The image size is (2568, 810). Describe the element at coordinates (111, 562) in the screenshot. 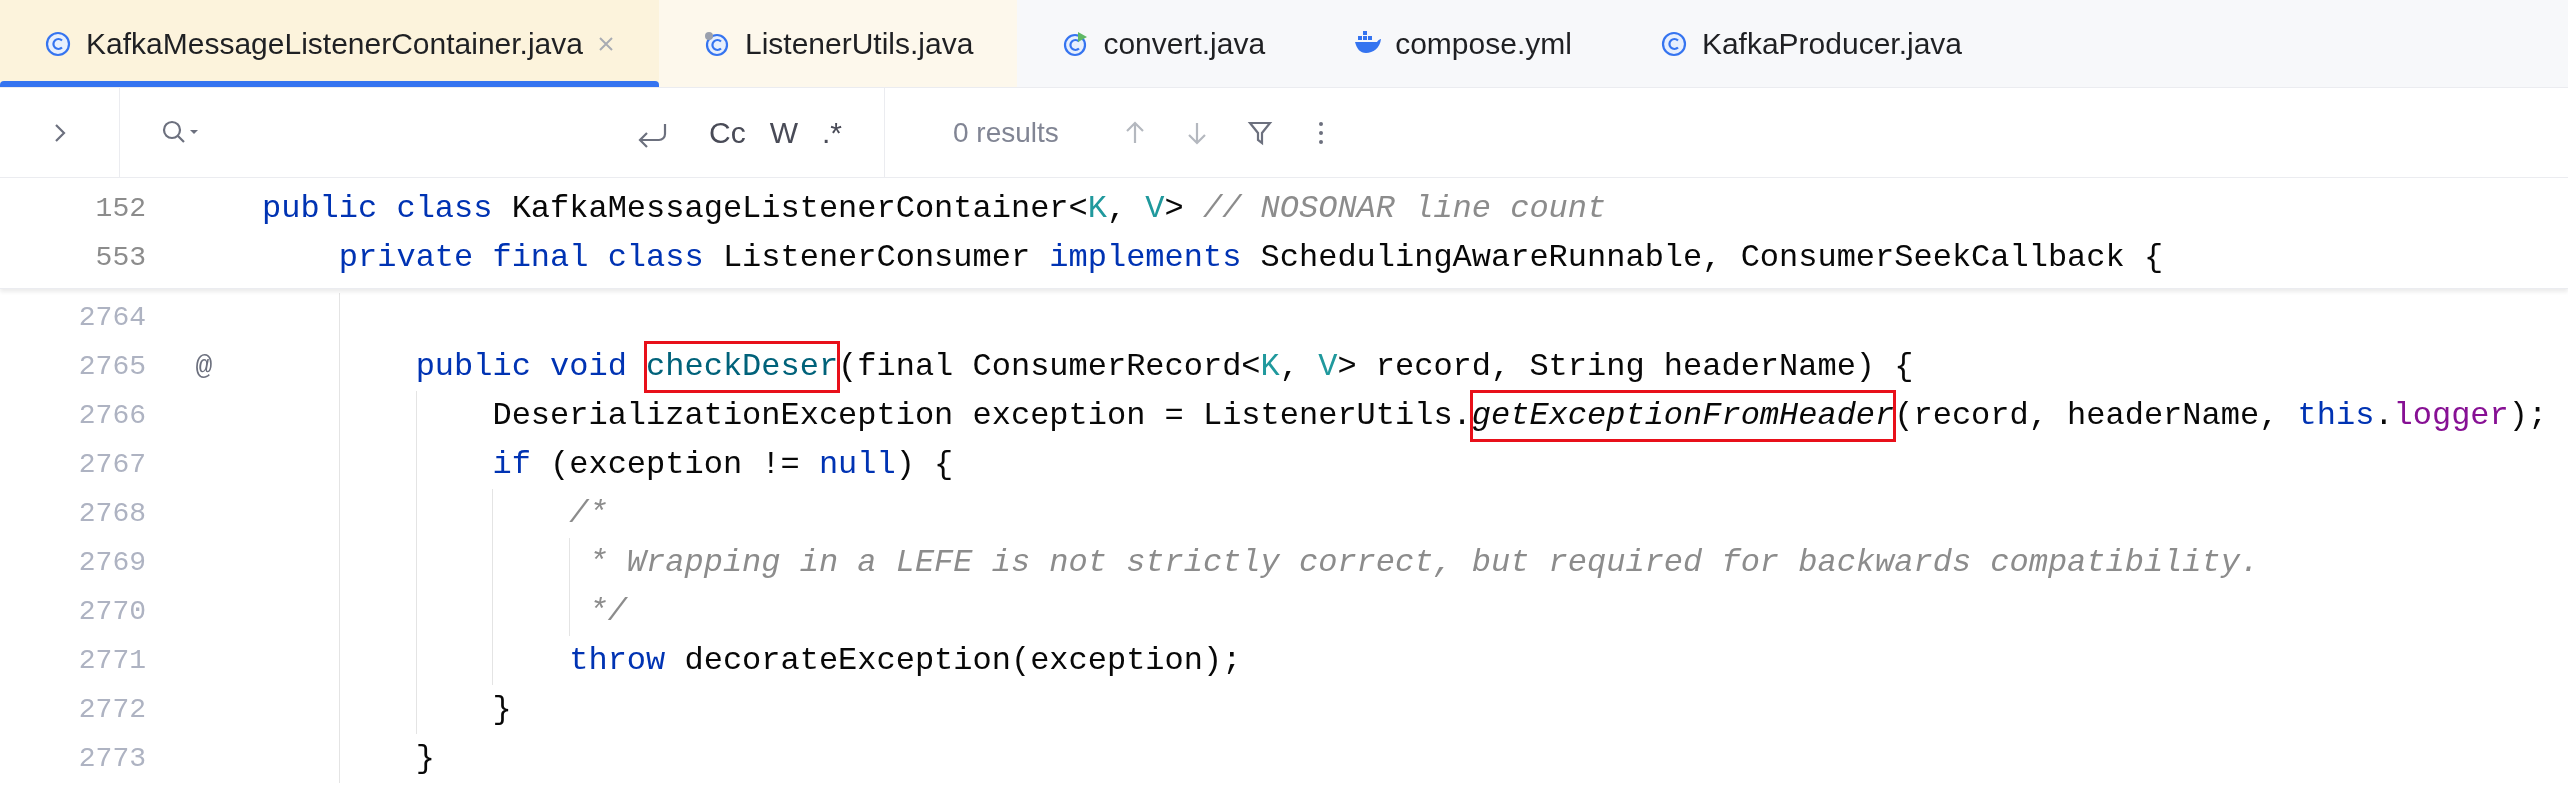

I see `line-number: 2769` at that location.